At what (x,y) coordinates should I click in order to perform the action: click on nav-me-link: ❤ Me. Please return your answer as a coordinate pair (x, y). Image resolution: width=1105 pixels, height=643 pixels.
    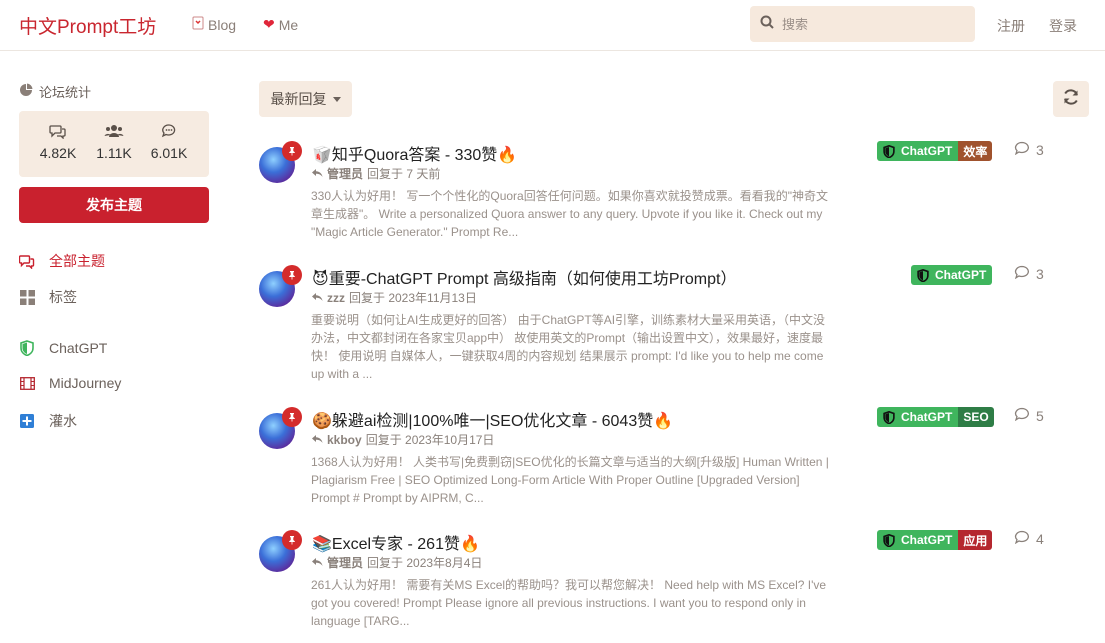
    Looking at the image, I should click on (280, 24).